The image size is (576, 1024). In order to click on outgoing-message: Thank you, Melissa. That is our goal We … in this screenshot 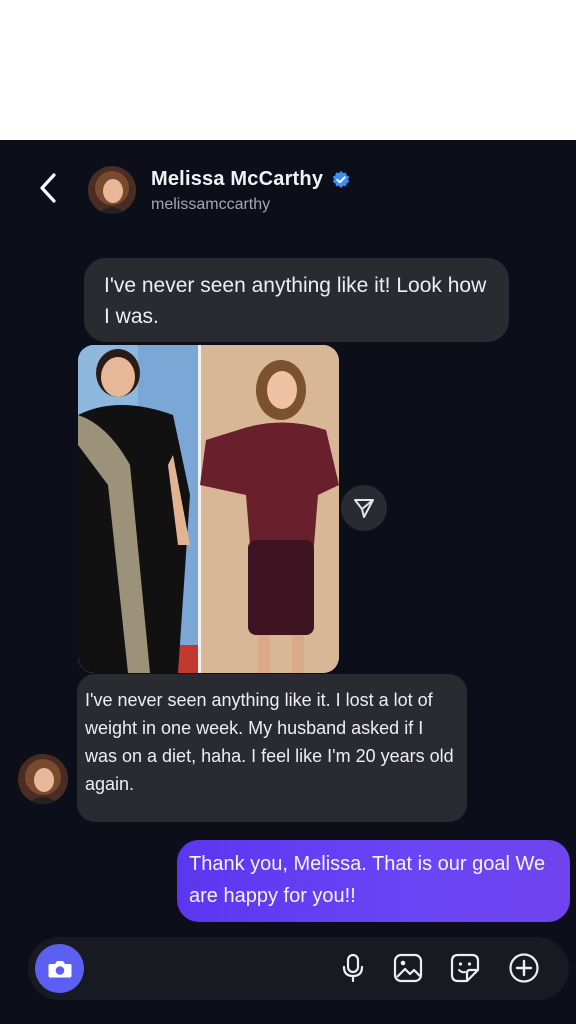, I will do `click(373, 881)`.